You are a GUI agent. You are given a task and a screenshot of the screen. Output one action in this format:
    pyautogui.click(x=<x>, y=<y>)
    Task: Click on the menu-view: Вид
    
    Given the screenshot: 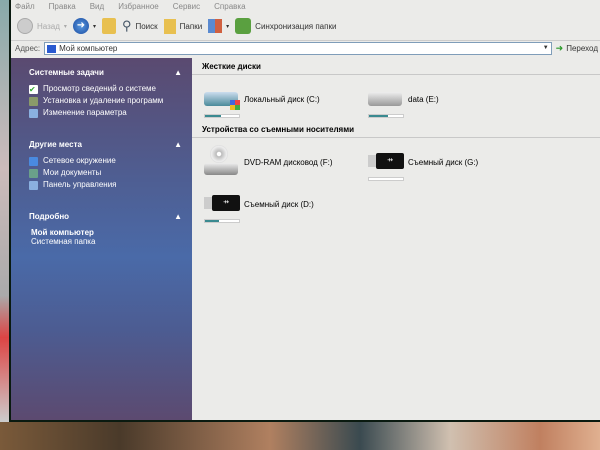 What is the action you would take?
    pyautogui.click(x=97, y=6)
    